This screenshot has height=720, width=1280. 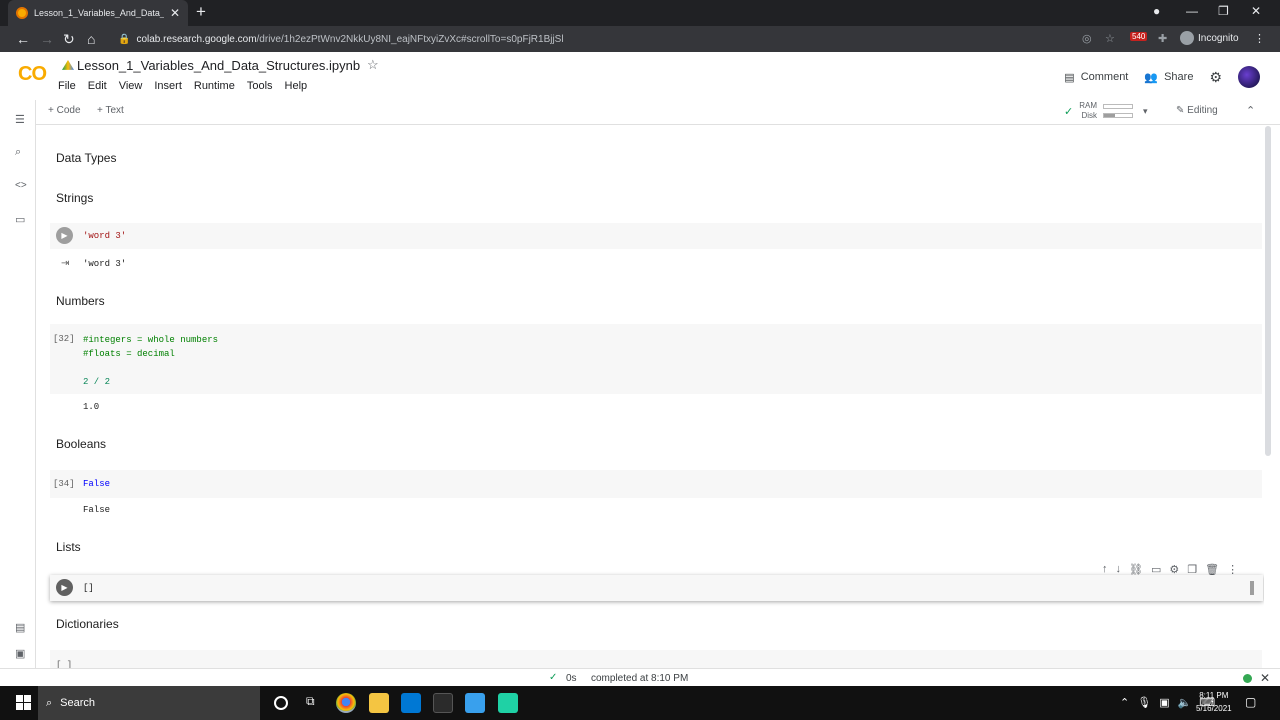 I want to click on output-numbers: 1.0, so click(x=91, y=407).